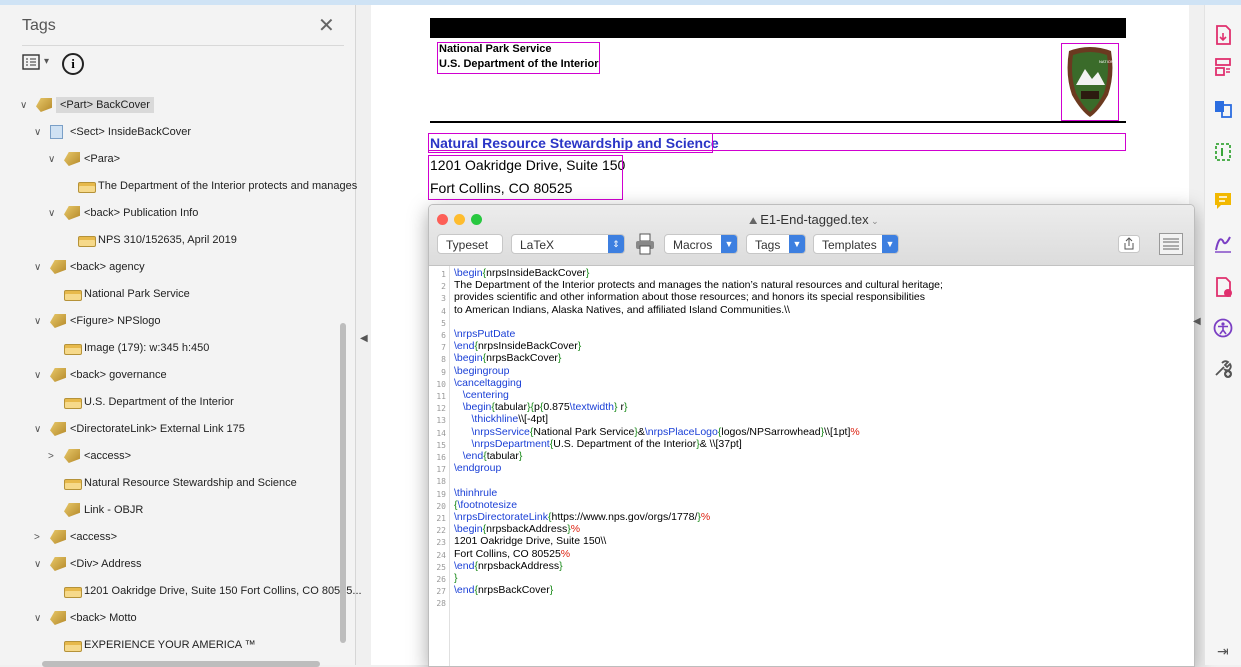  What do you see at coordinates (1223, 67) in the screenshot?
I see `organize-pages-icon` at bounding box center [1223, 67].